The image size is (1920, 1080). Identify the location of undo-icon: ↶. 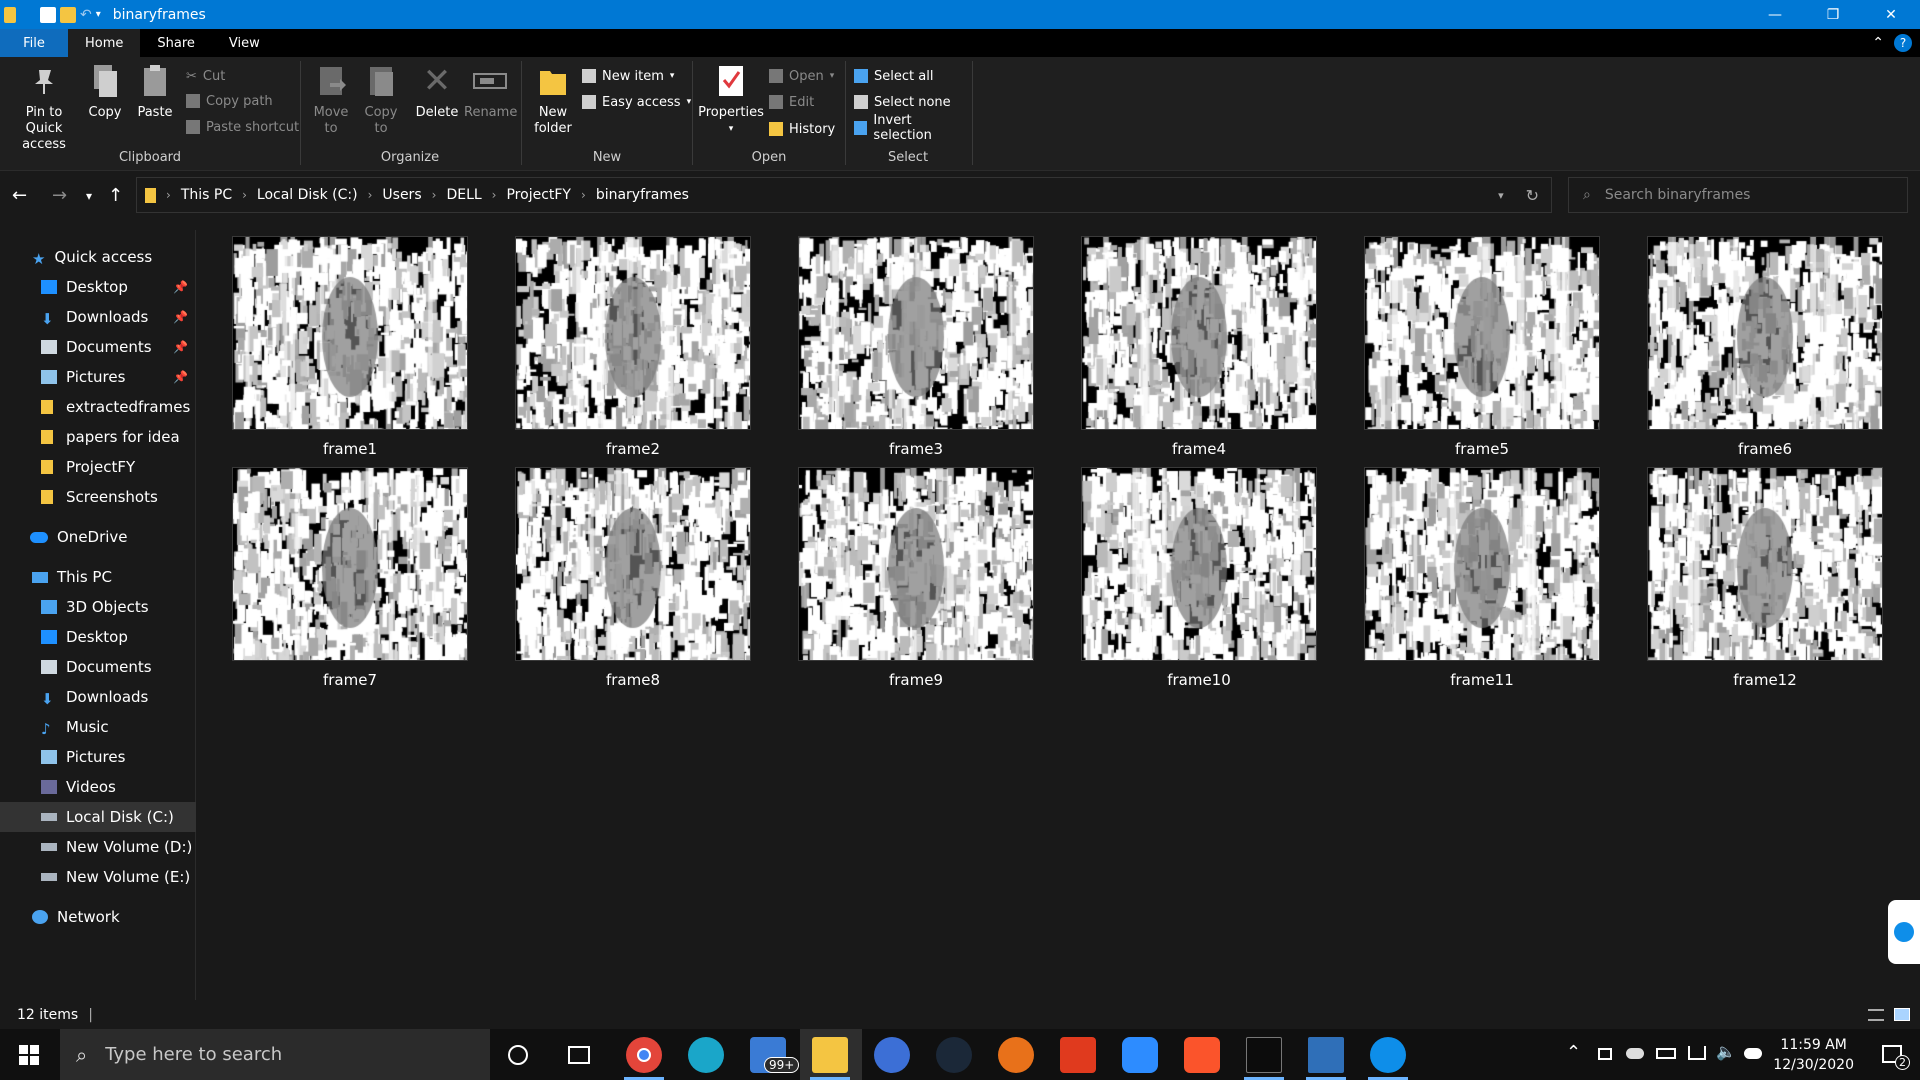
(86, 15).